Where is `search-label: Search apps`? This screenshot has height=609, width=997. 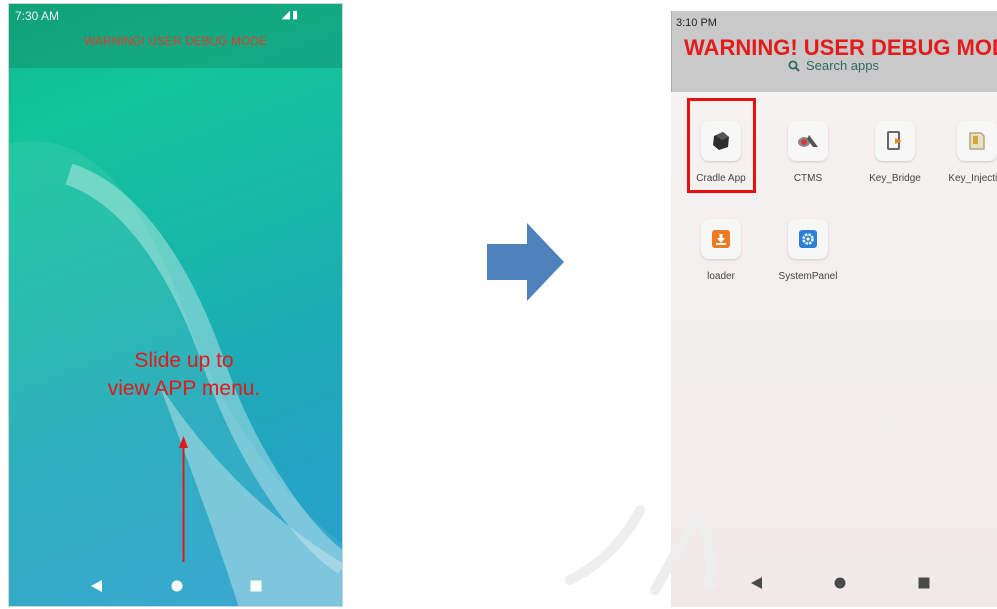 search-label: Search apps is located at coordinates (842, 65).